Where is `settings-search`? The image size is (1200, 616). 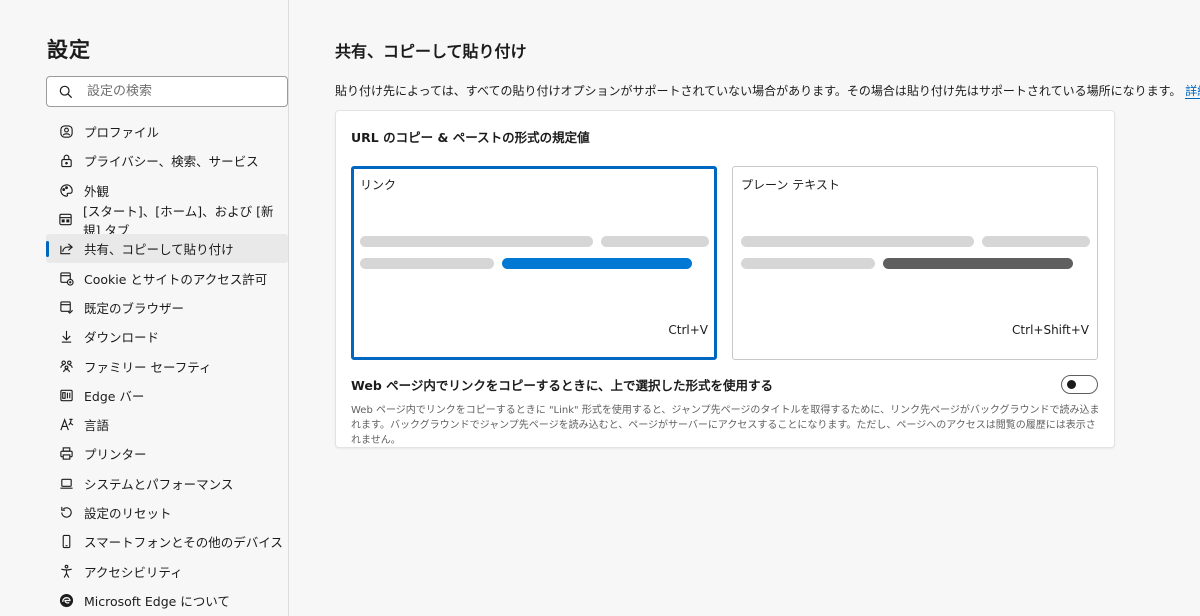
settings-search is located at coordinates (167, 91).